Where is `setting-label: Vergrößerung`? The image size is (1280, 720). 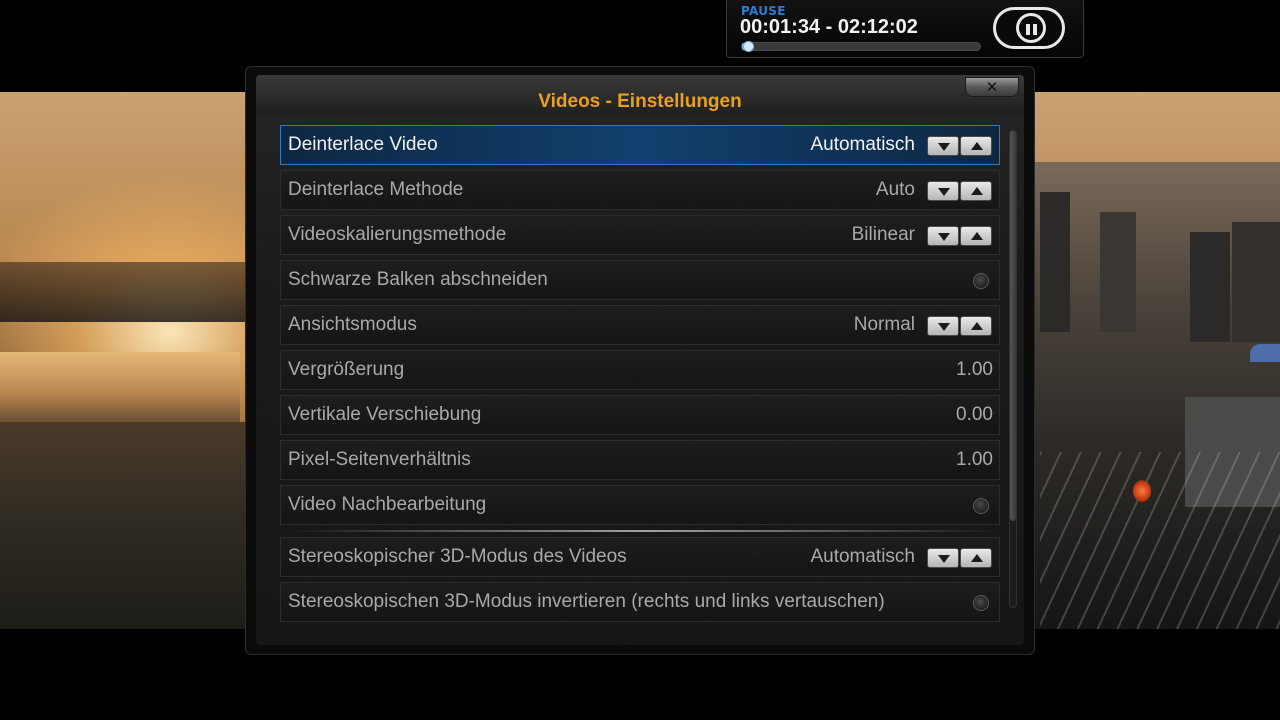
setting-label: Vergrößerung is located at coordinates (346, 369).